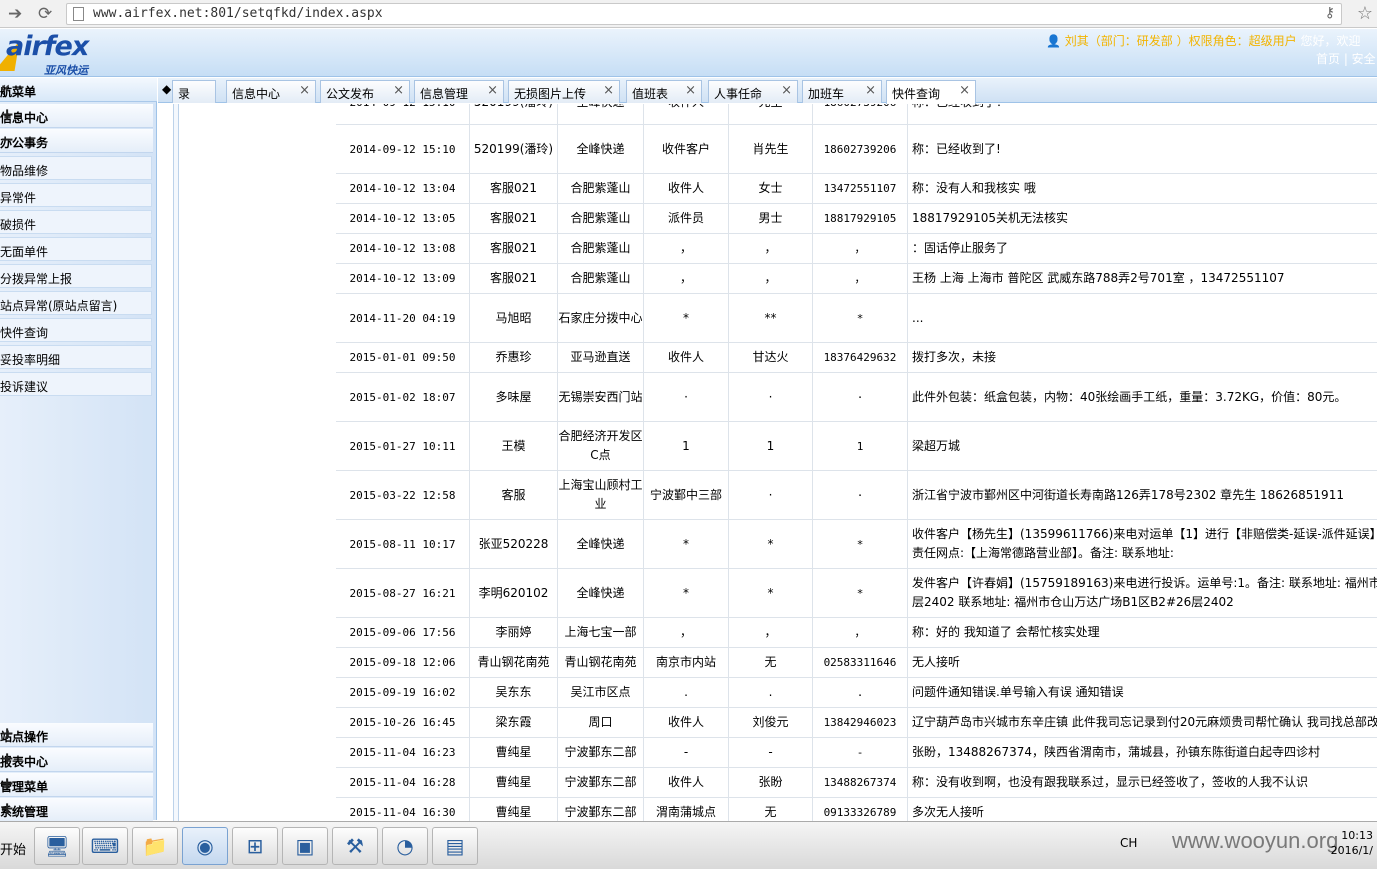  Describe the element at coordinates (76, 276) in the screenshot. I see `sidebar-item-hub-exception: 分拨异常上报` at that location.